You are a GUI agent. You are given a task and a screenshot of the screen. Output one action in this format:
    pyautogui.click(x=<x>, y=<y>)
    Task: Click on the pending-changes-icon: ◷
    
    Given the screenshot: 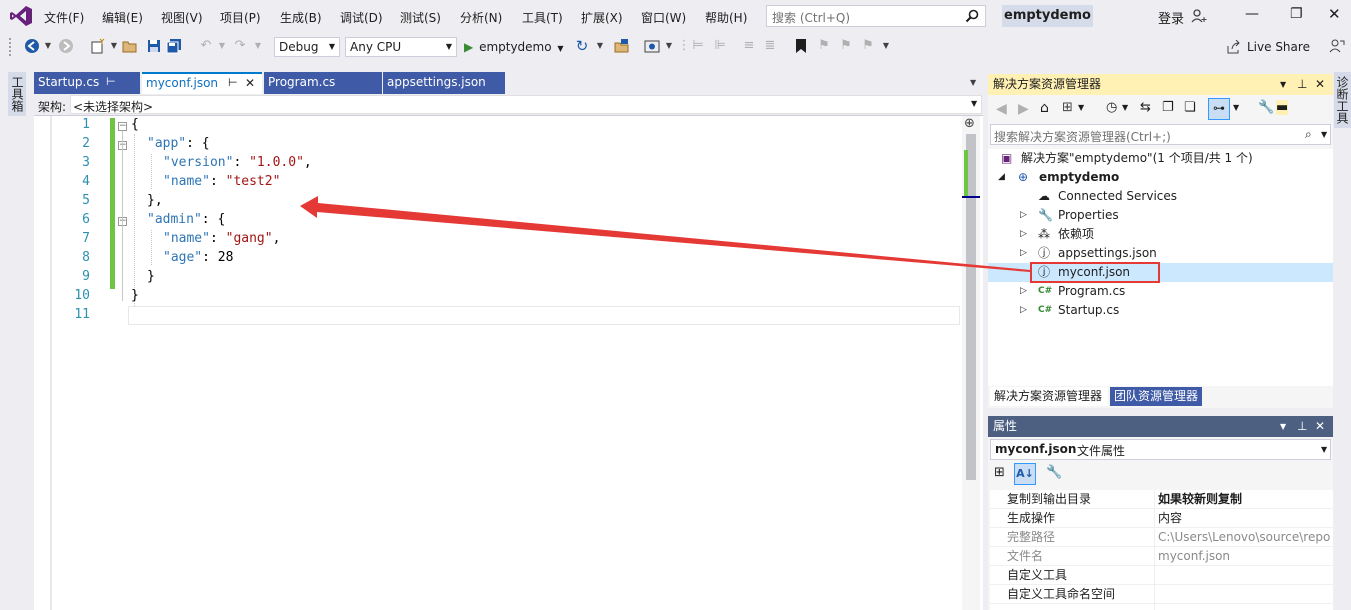 What is the action you would take?
    pyautogui.click(x=1111, y=107)
    